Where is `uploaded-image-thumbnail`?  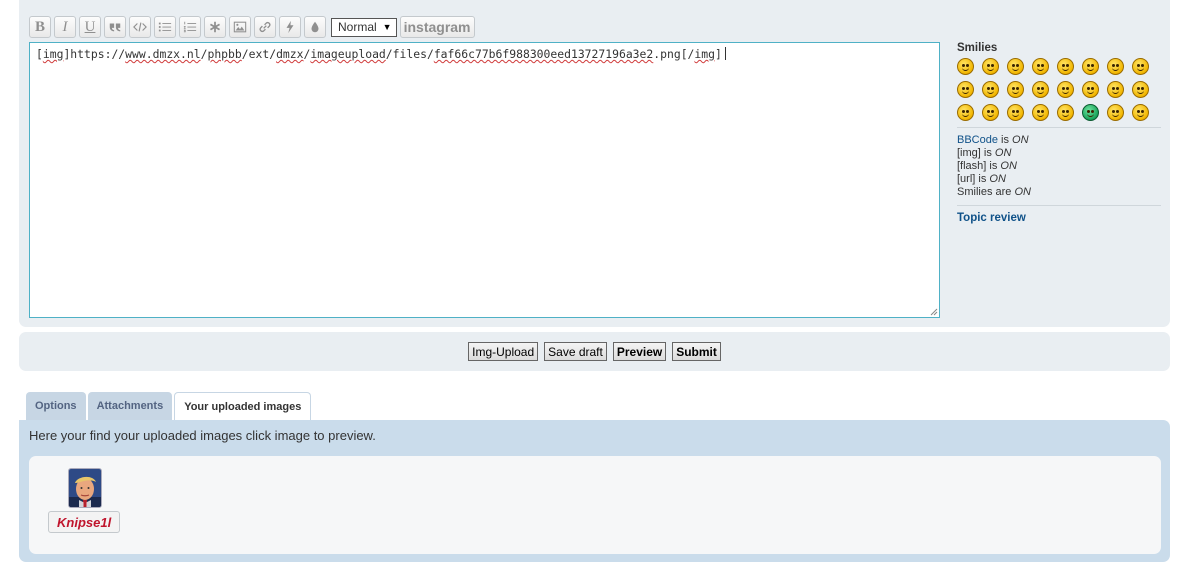 uploaded-image-thumbnail is located at coordinates (85, 488).